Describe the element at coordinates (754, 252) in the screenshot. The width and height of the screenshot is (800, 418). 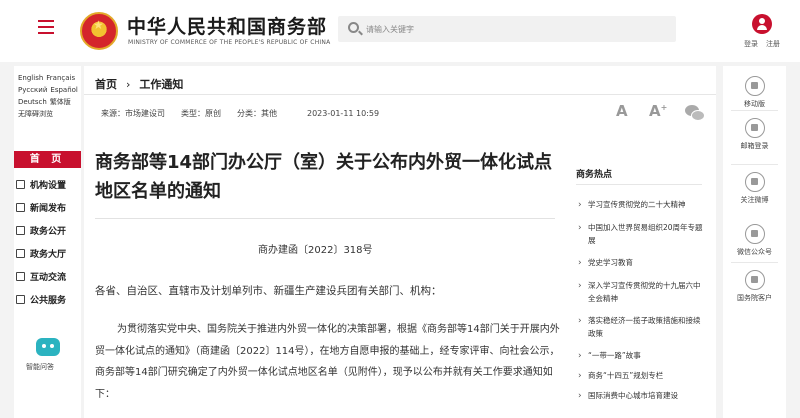
I see `share-label: 微信公众号` at that location.